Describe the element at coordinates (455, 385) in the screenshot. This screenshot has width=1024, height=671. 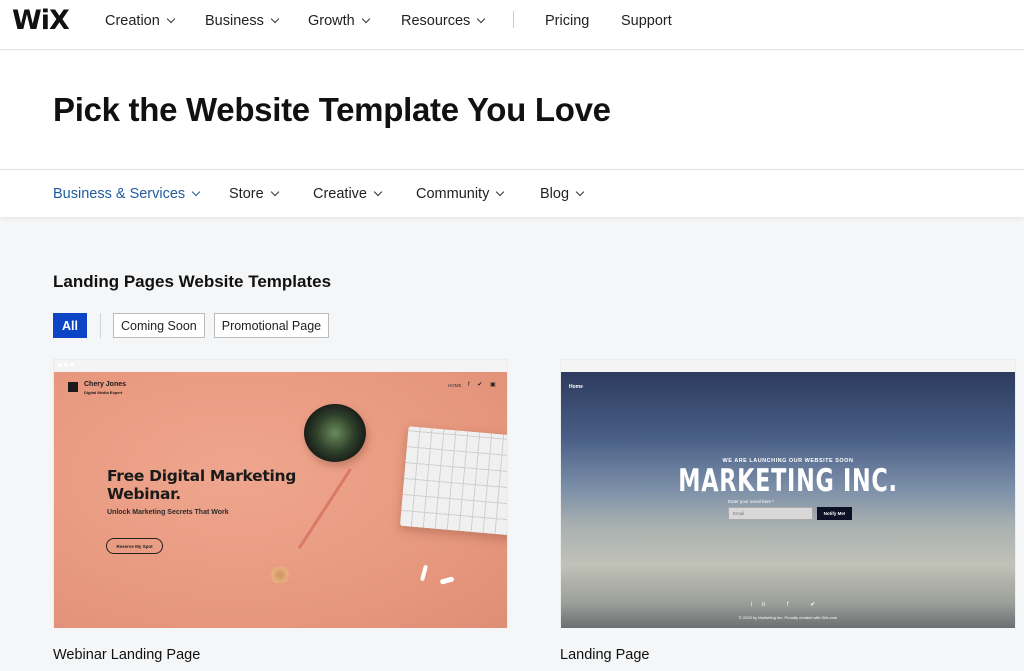
I see `preview-nav-home: HOME` at that location.